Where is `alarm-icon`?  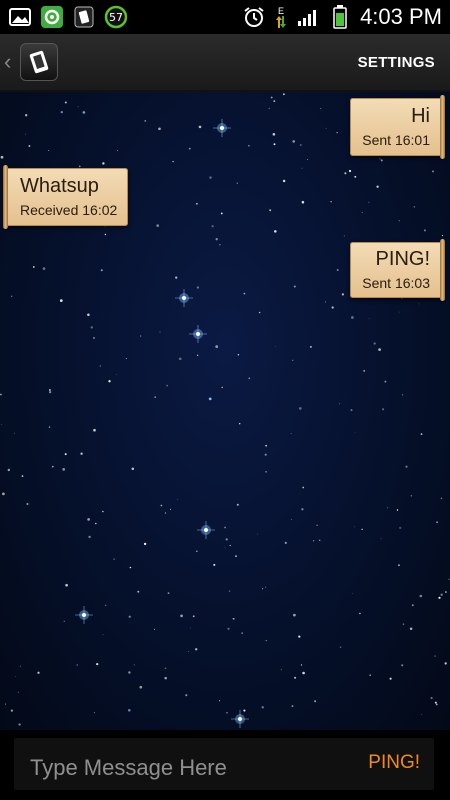
alarm-icon is located at coordinates (254, 17).